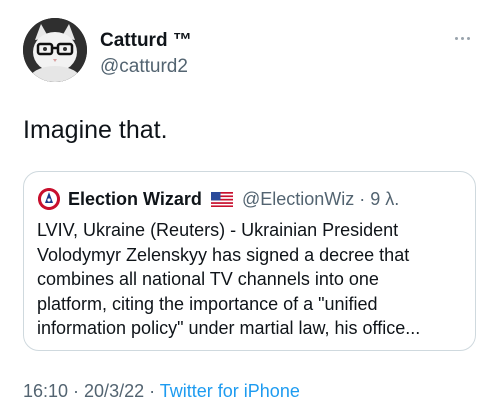  What do you see at coordinates (230, 391) in the screenshot?
I see `tweet-source-link: Twitter for iPhone` at bounding box center [230, 391].